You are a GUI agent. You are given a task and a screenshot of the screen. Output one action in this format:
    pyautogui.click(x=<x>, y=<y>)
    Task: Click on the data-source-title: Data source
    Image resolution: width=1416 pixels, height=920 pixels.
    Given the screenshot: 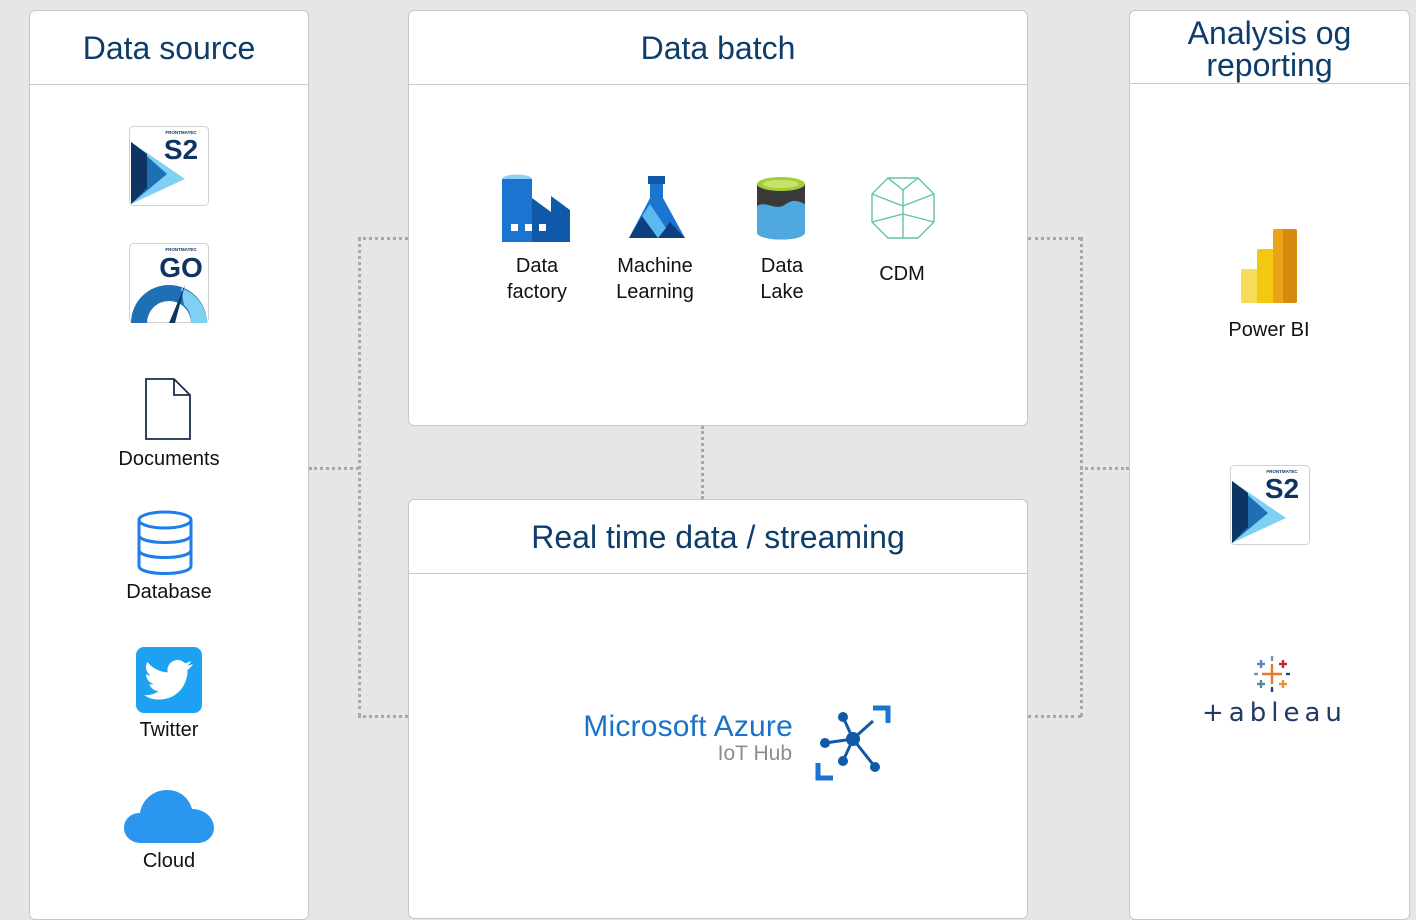 What is the action you would take?
    pyautogui.click(x=169, y=47)
    